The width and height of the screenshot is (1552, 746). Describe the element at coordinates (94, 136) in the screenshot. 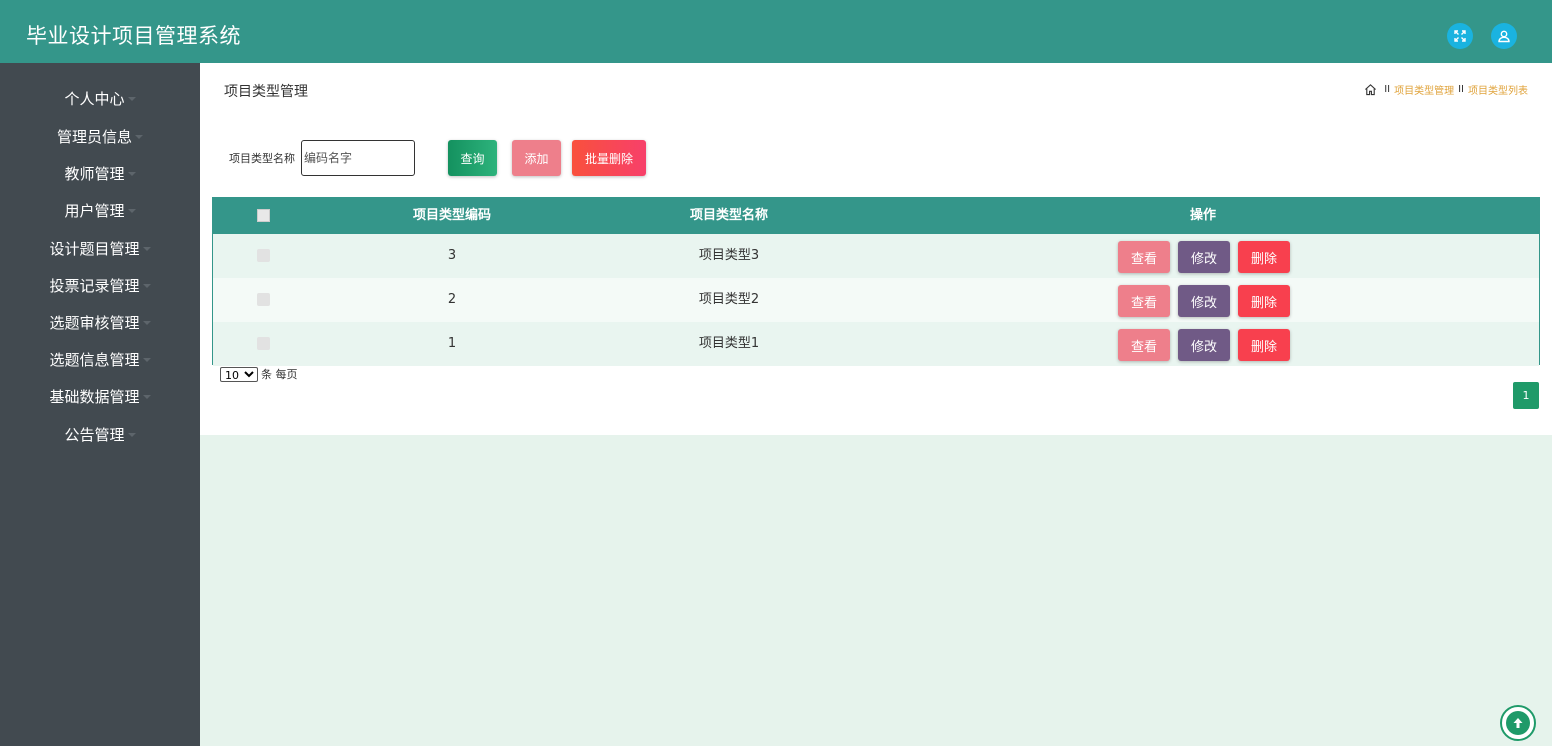

I see `sidebar-item-label: 管理员信息` at that location.